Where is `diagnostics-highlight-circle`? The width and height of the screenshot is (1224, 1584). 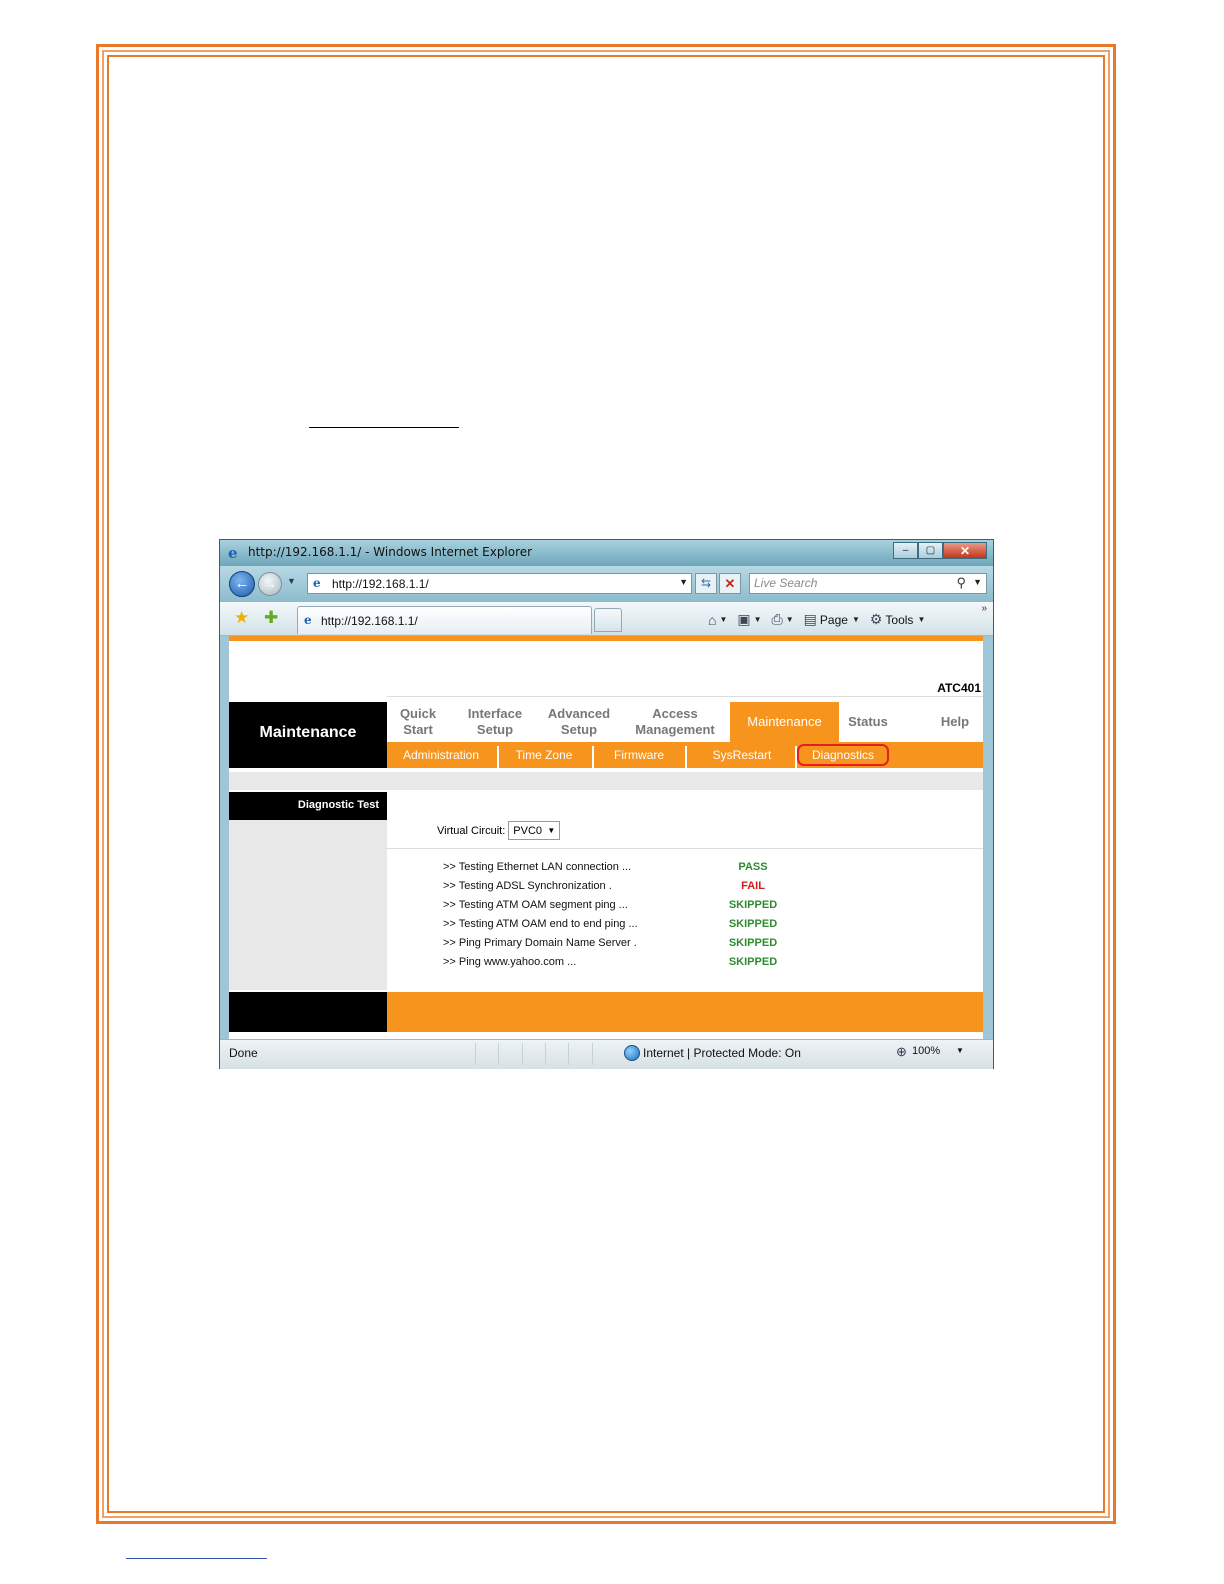 diagnostics-highlight-circle is located at coordinates (843, 755).